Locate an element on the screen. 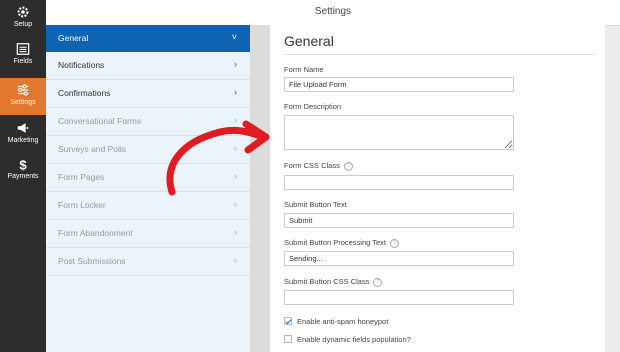 This screenshot has height=352, width=620. form-description-label: Form Description is located at coordinates (313, 106).